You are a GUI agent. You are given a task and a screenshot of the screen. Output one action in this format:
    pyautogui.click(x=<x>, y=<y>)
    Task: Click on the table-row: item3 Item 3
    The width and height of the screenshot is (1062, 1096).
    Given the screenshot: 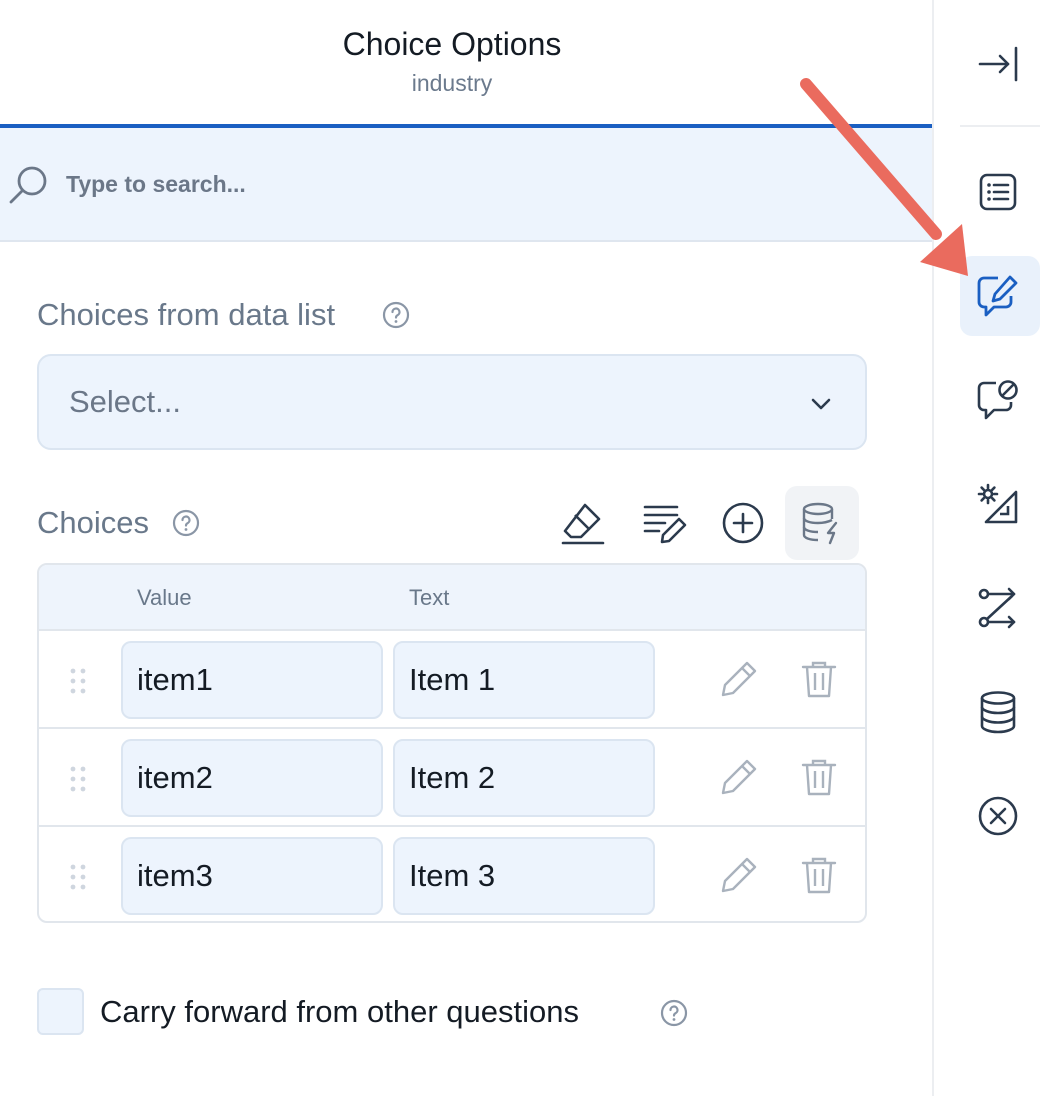 What is the action you would take?
    pyautogui.click(x=452, y=874)
    